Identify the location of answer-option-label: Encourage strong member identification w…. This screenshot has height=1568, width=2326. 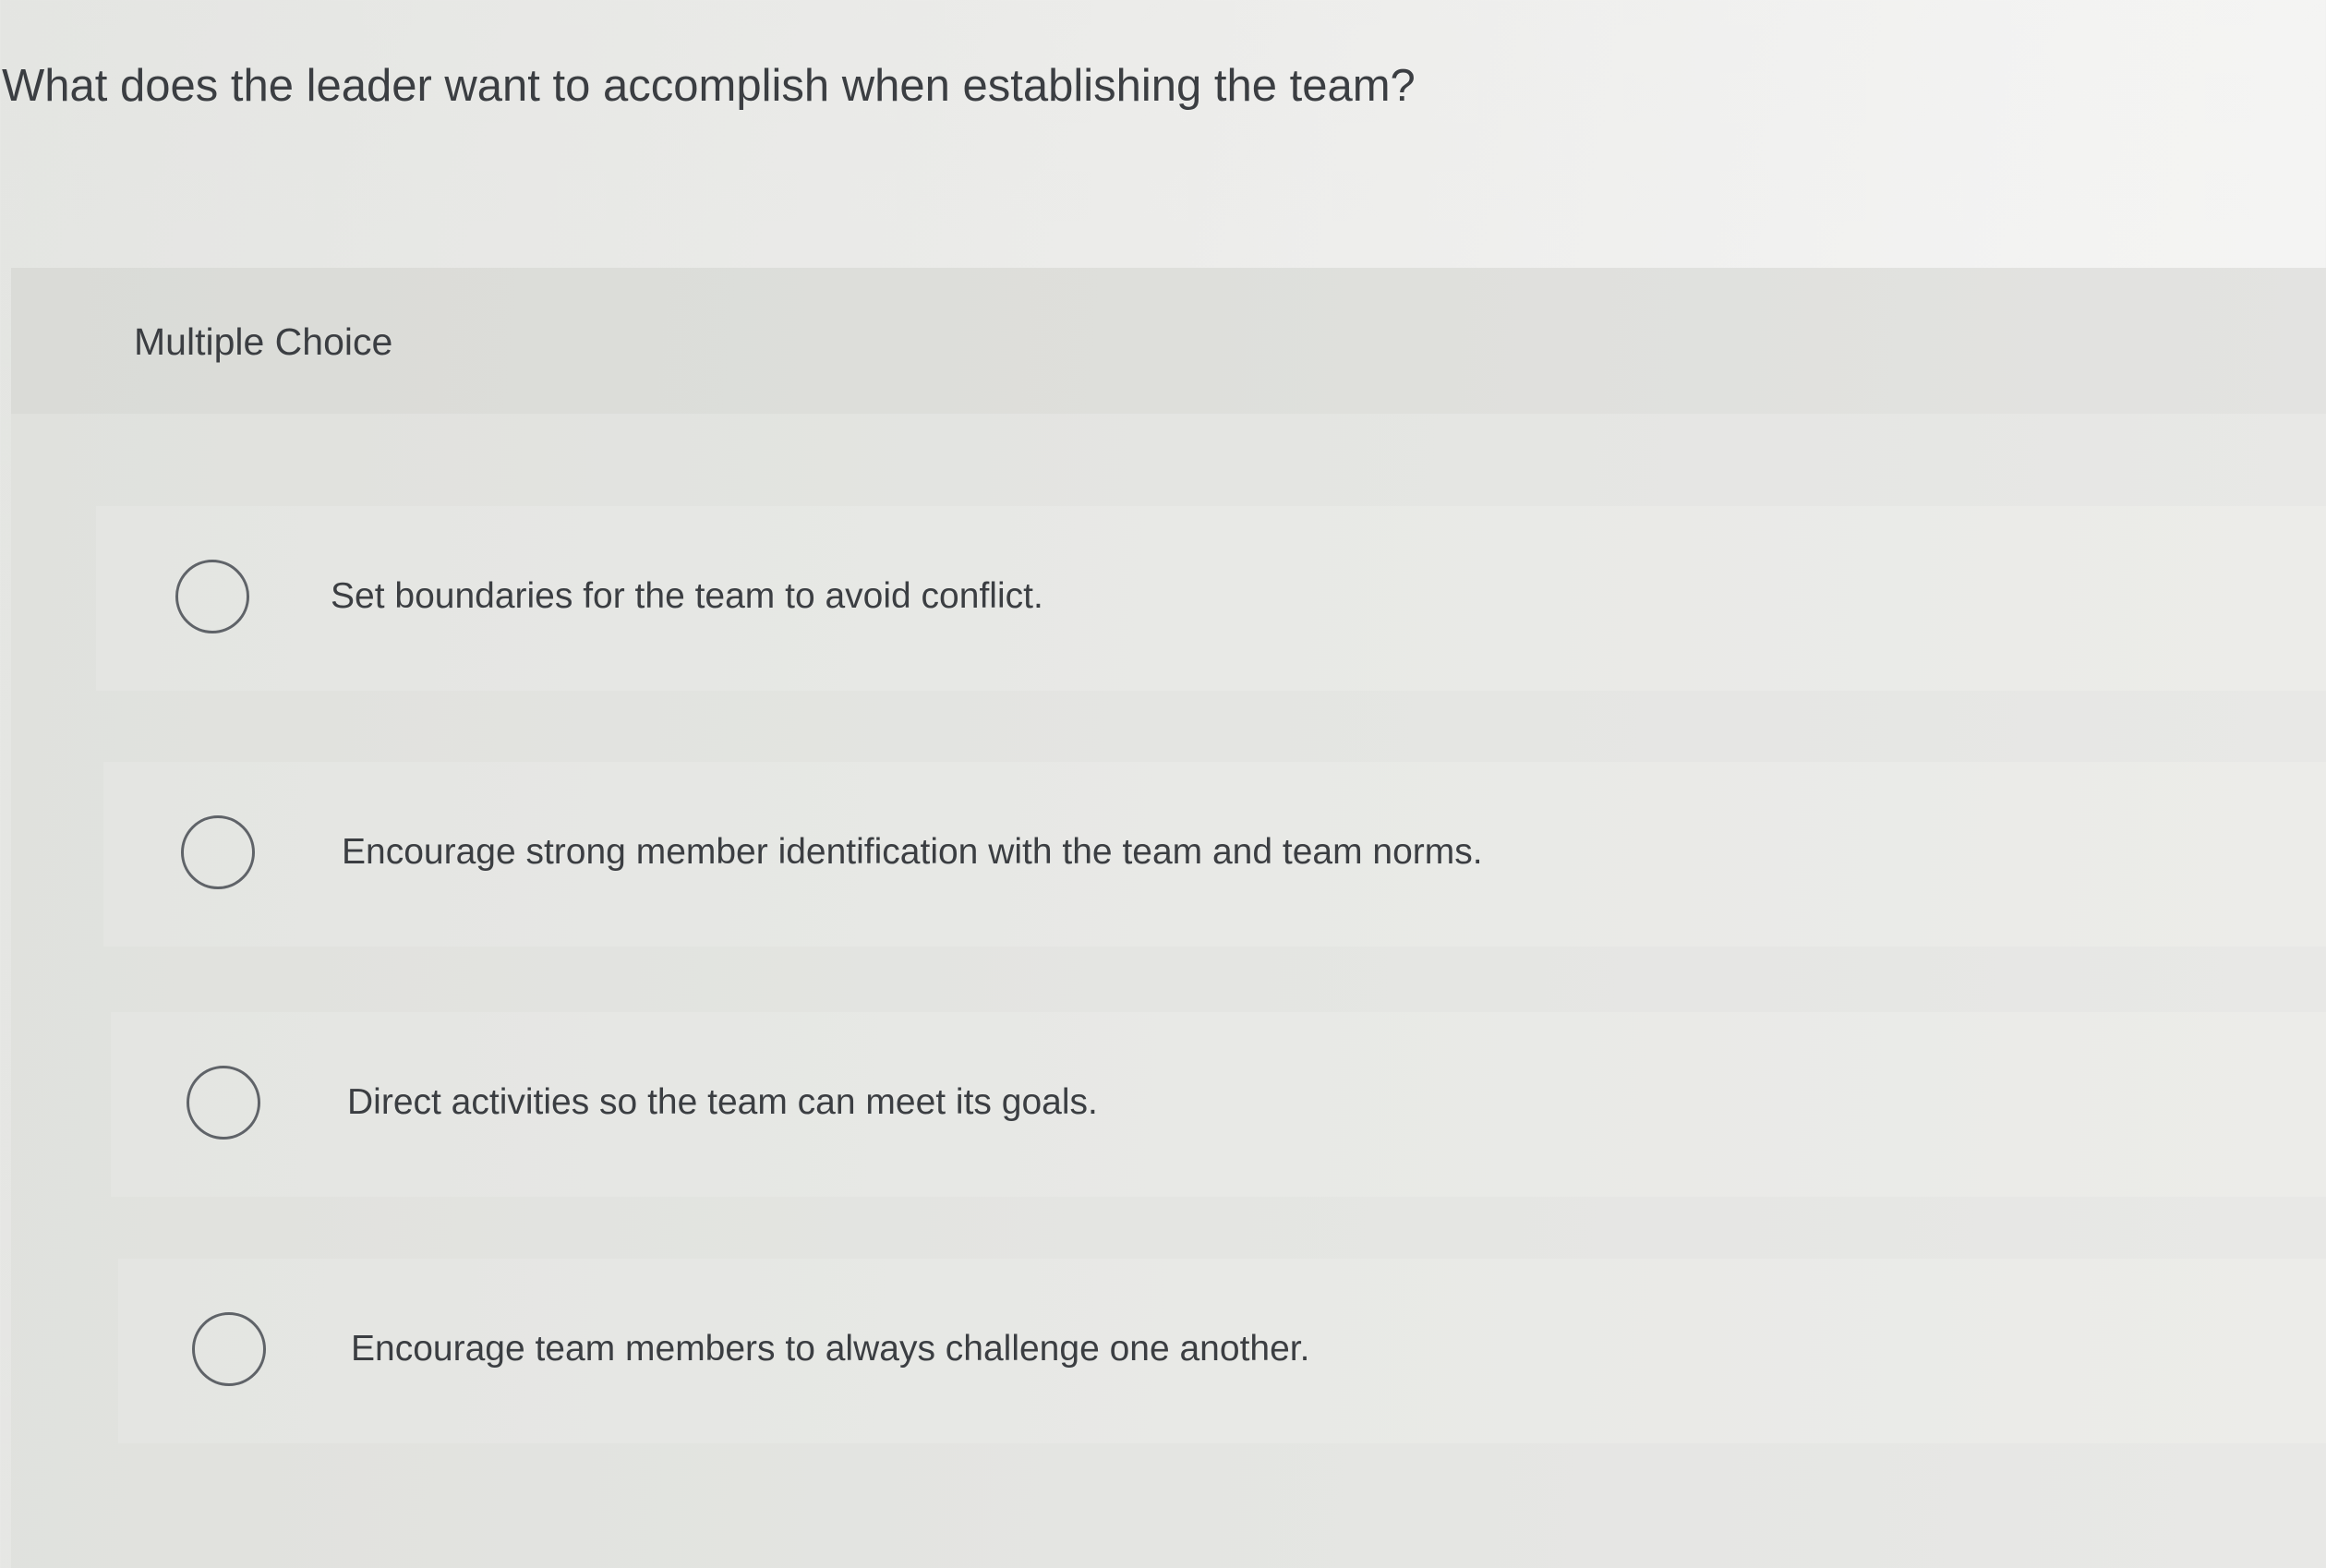
(912, 852).